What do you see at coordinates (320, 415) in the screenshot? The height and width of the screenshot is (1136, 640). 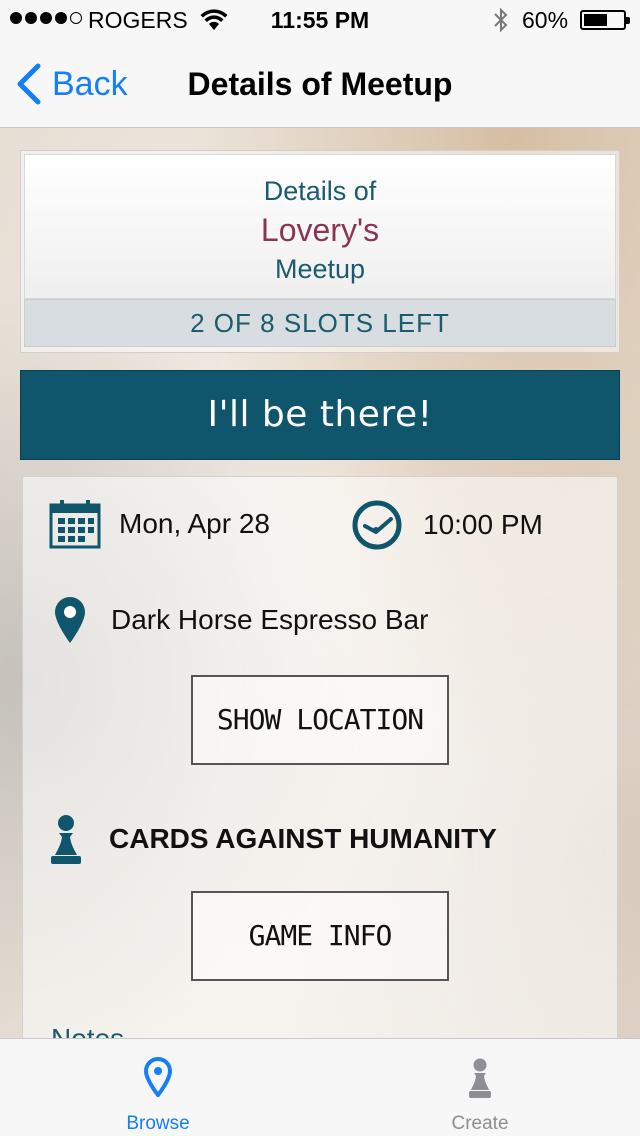 I see `ill-be-there-button: I'll be there!` at bounding box center [320, 415].